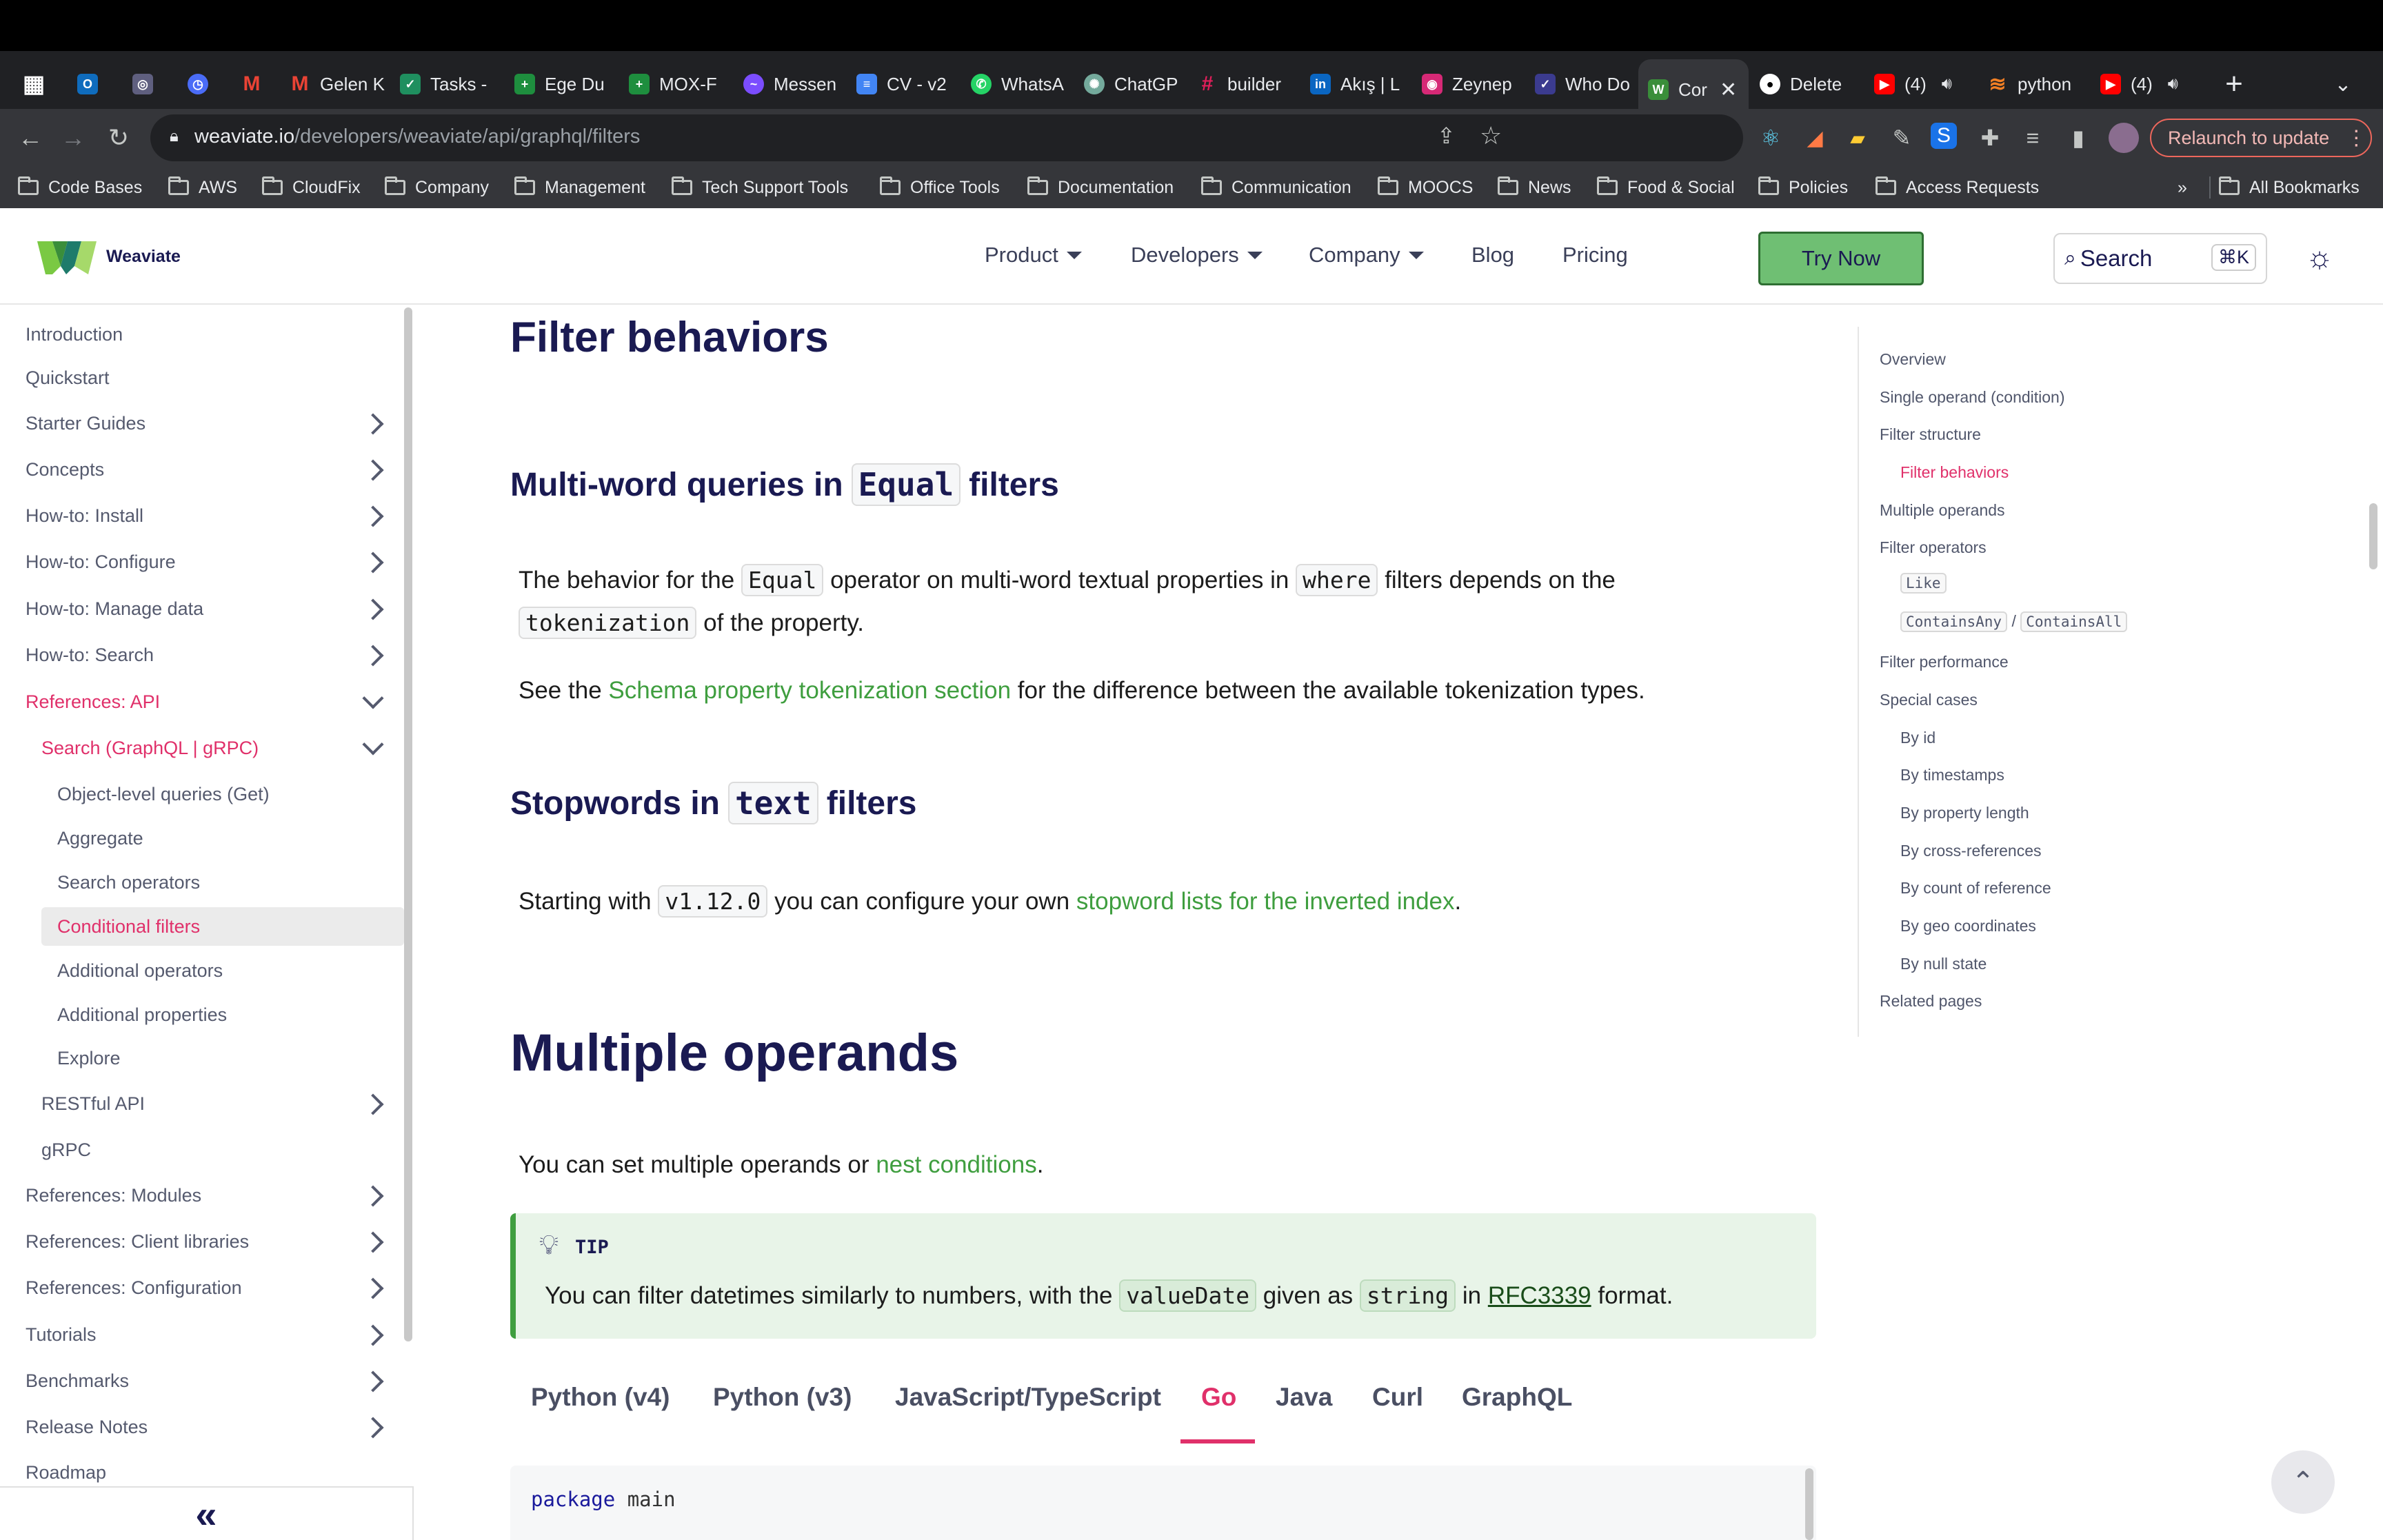 The height and width of the screenshot is (1540, 2383). What do you see at coordinates (113, 1196) in the screenshot?
I see `sidebar-item-references-modules: References: Modules` at bounding box center [113, 1196].